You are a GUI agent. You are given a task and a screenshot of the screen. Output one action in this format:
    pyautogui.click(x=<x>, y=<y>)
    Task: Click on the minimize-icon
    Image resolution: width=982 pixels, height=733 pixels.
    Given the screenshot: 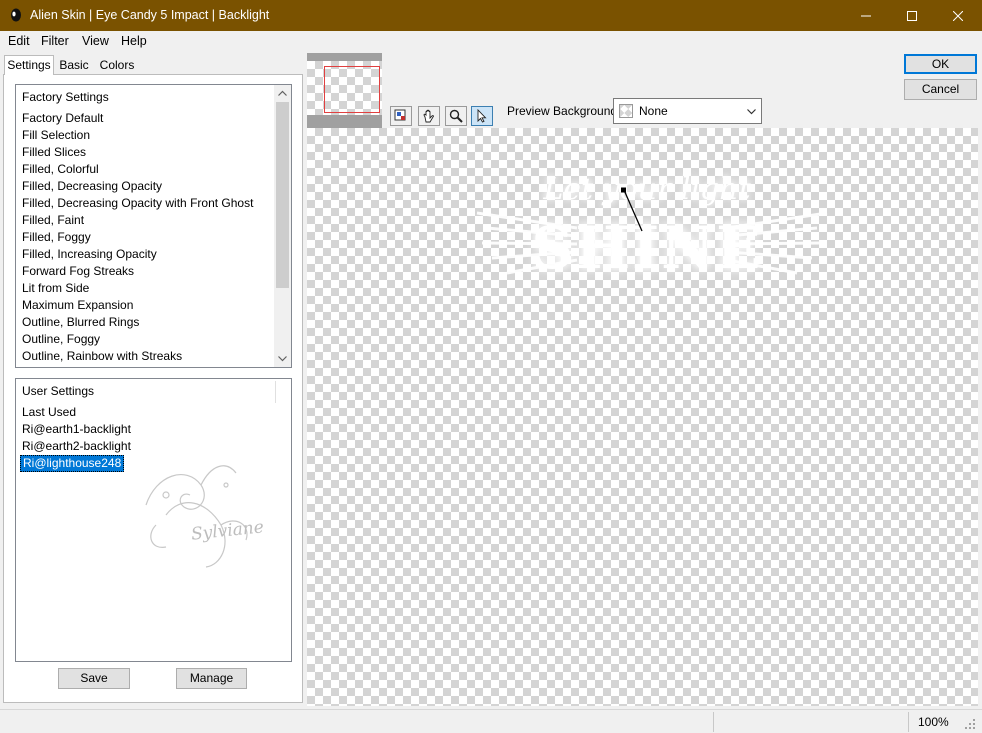 What is the action you would take?
    pyautogui.click(x=866, y=15)
    